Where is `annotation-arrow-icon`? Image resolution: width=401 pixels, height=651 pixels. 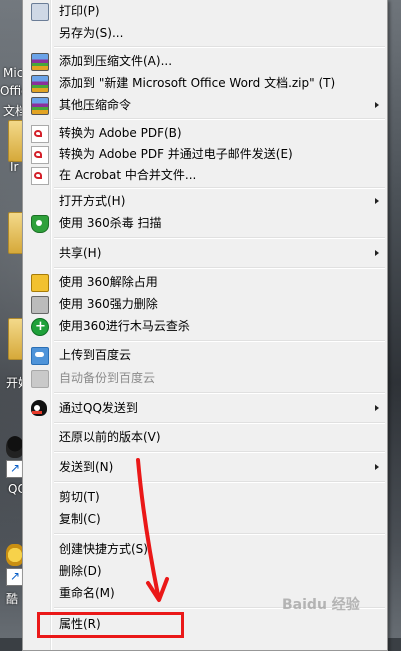
annotation-arrow-icon is located at coordinates (152, 530).